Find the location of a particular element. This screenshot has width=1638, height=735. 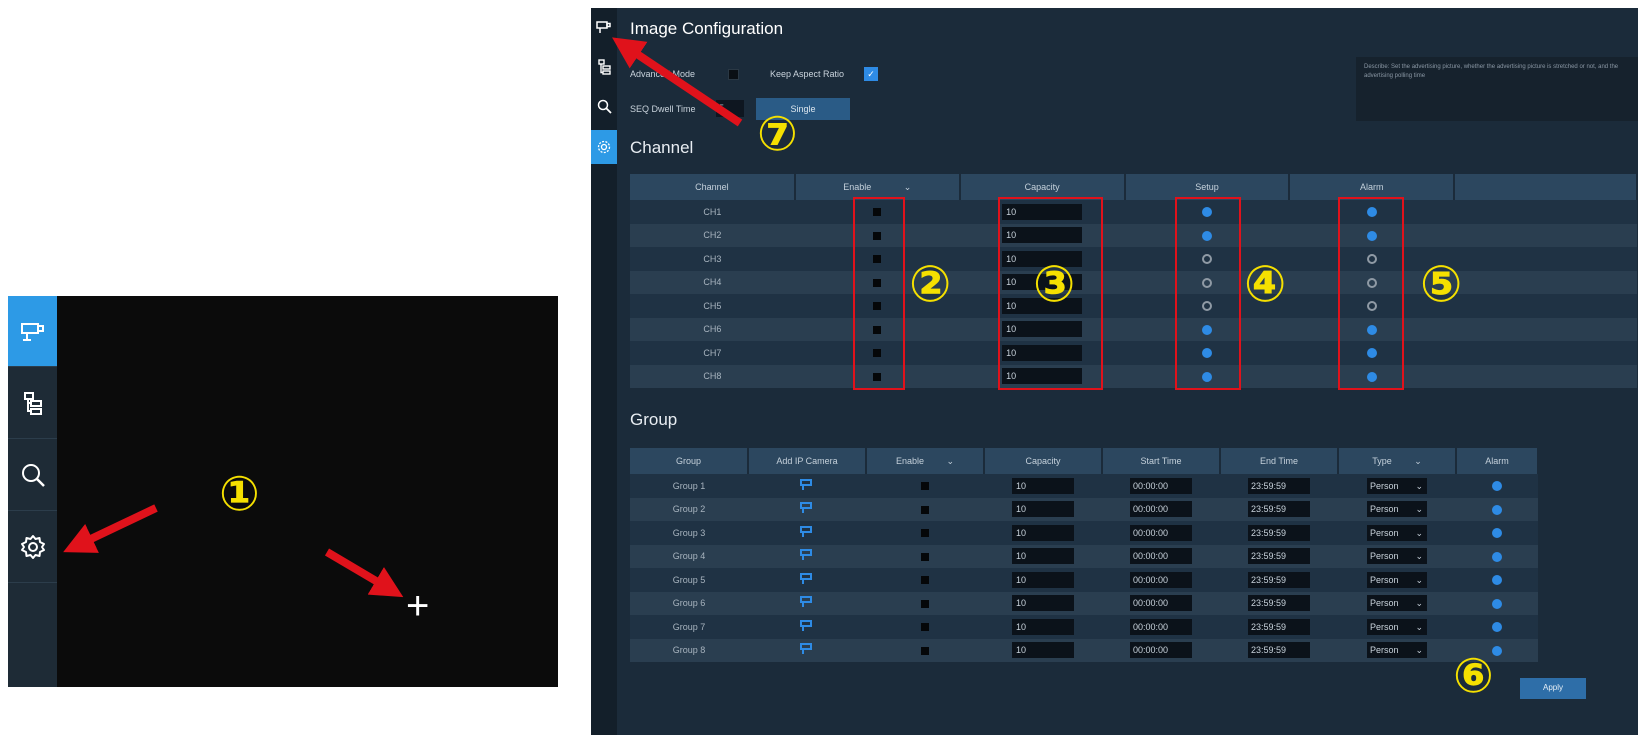

type-header: Type ⌄ is located at coordinates (1397, 461).